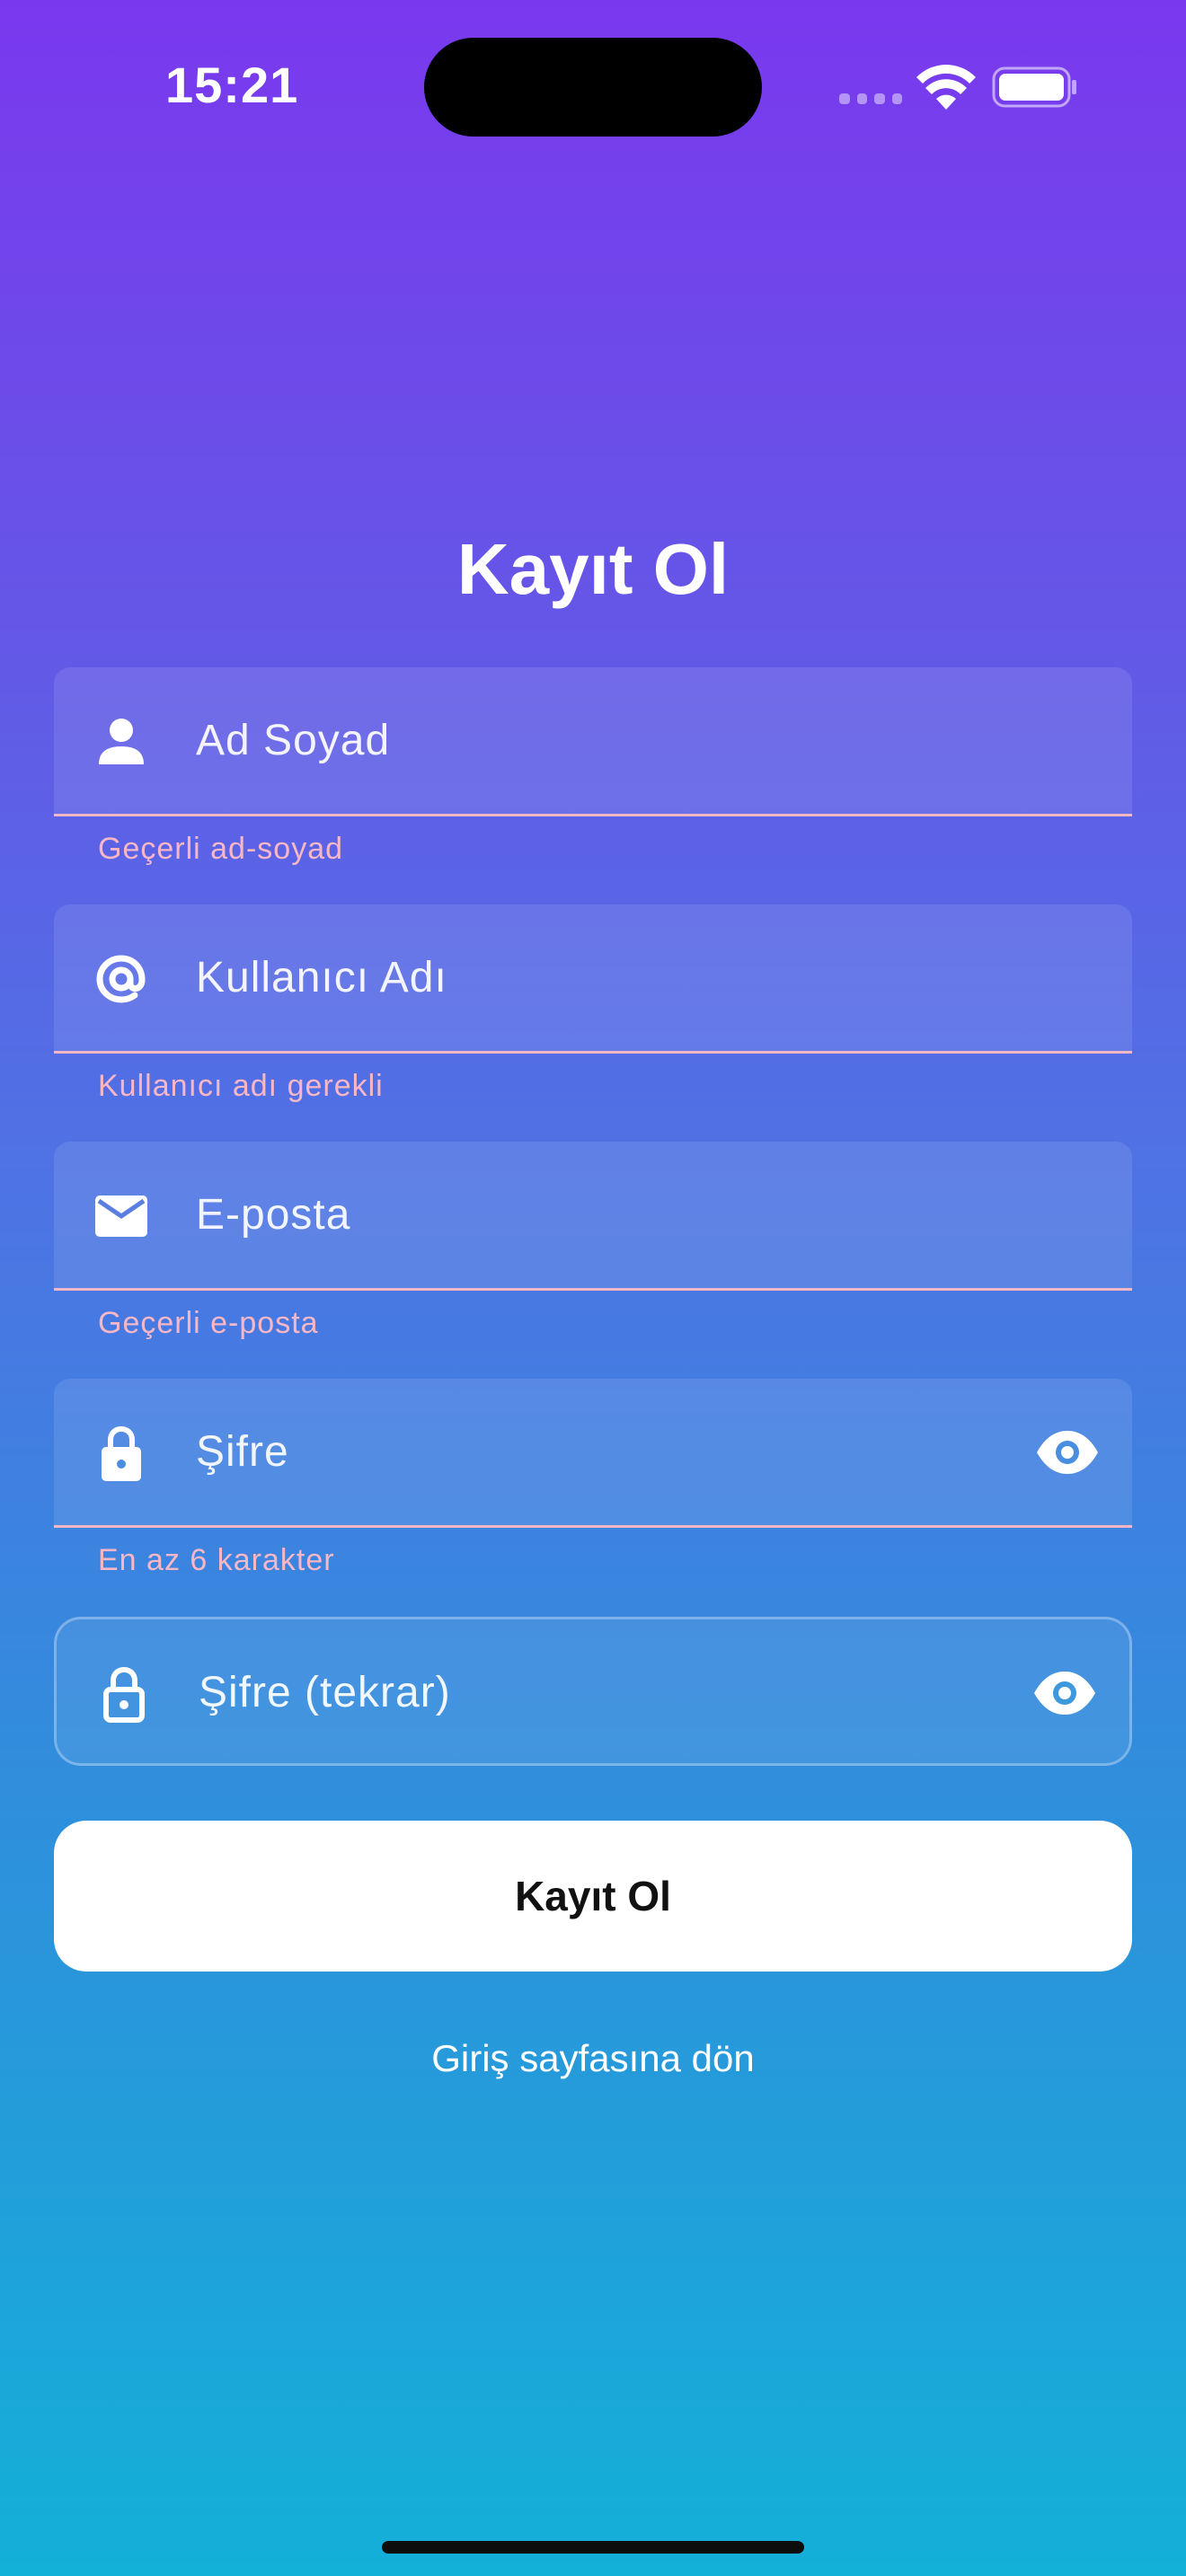 Image resolution: width=1186 pixels, height=2576 pixels. I want to click on username-error: Kullanıcı adı gerekli, so click(241, 1086).